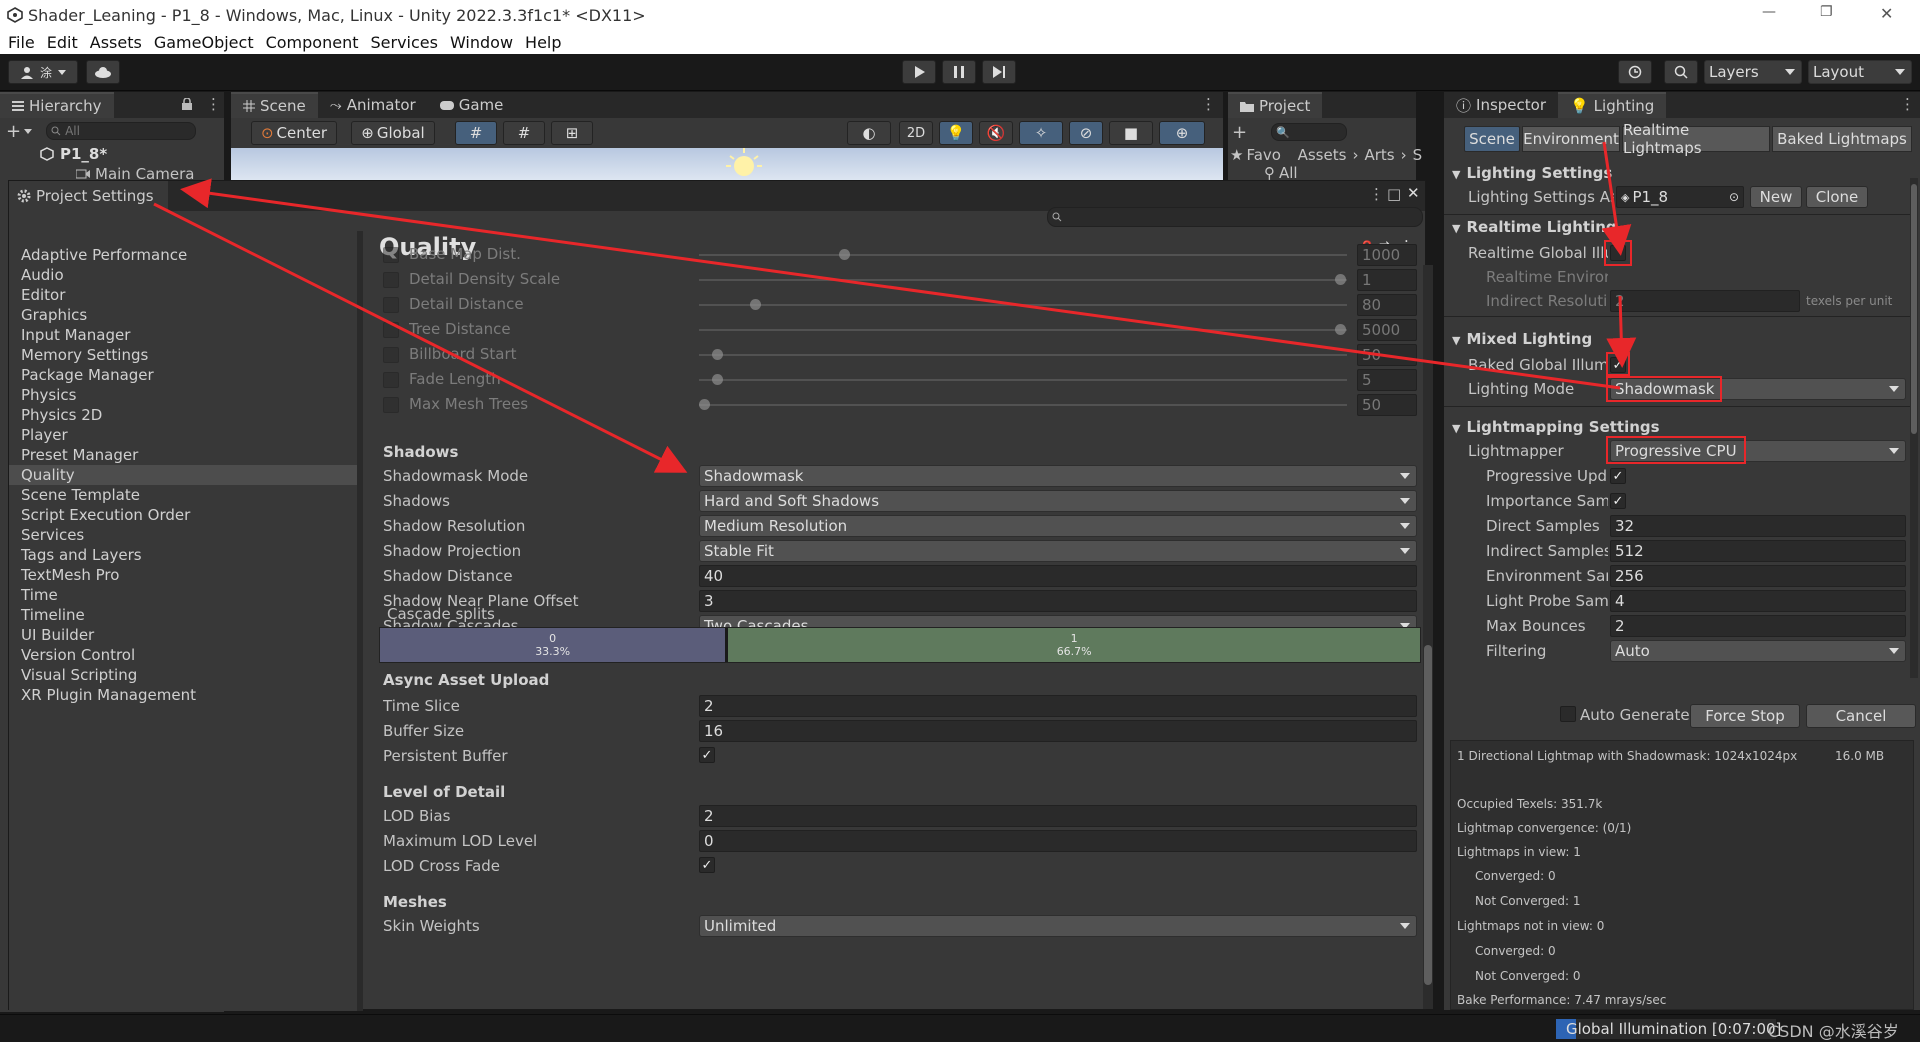 This screenshot has height=1042, width=1920. What do you see at coordinates (960, 1028) in the screenshot?
I see `status-bar: Global Illumination [0:07:00] CSDN @水溪谷岁` at bounding box center [960, 1028].